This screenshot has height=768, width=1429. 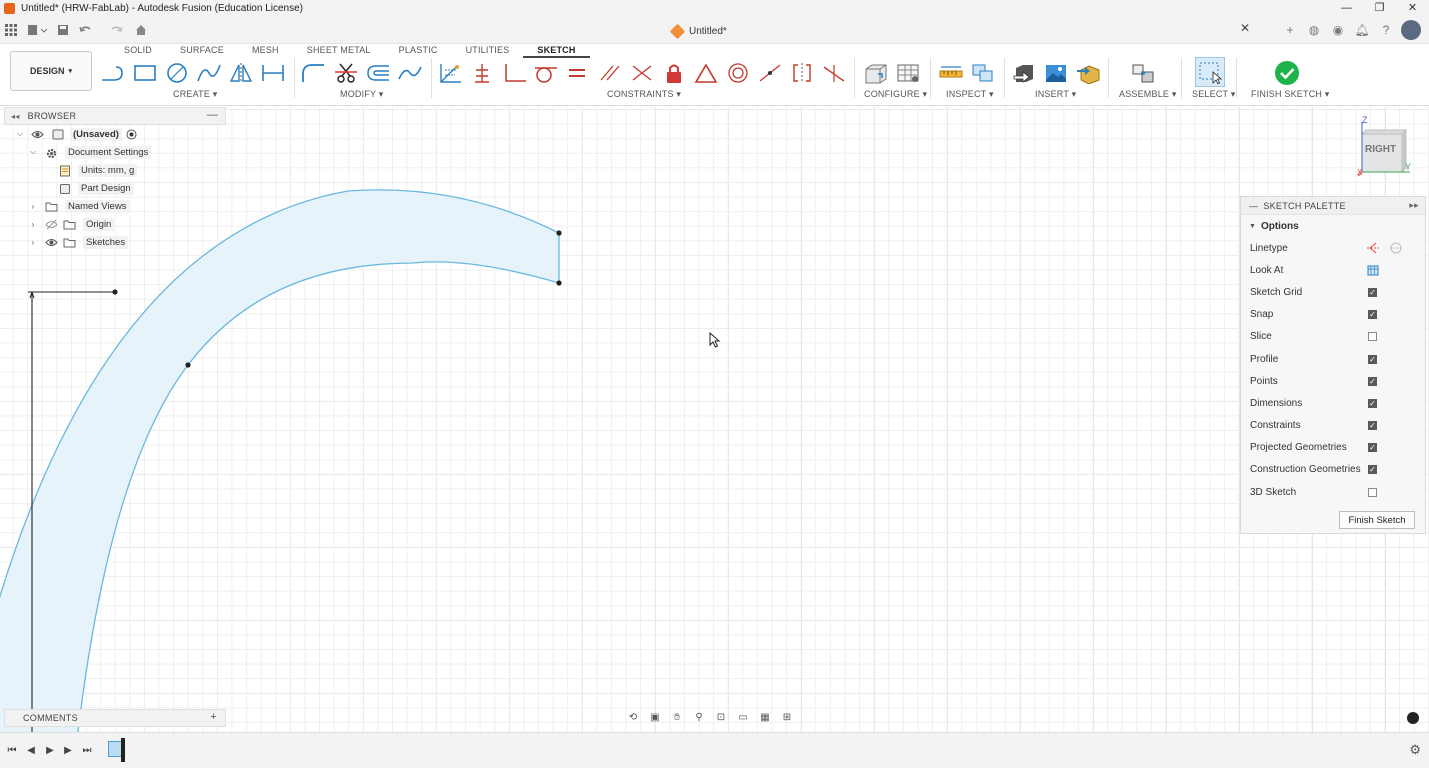 What do you see at coordinates (51, 224) in the screenshot?
I see `eye-hidden-icon` at bounding box center [51, 224].